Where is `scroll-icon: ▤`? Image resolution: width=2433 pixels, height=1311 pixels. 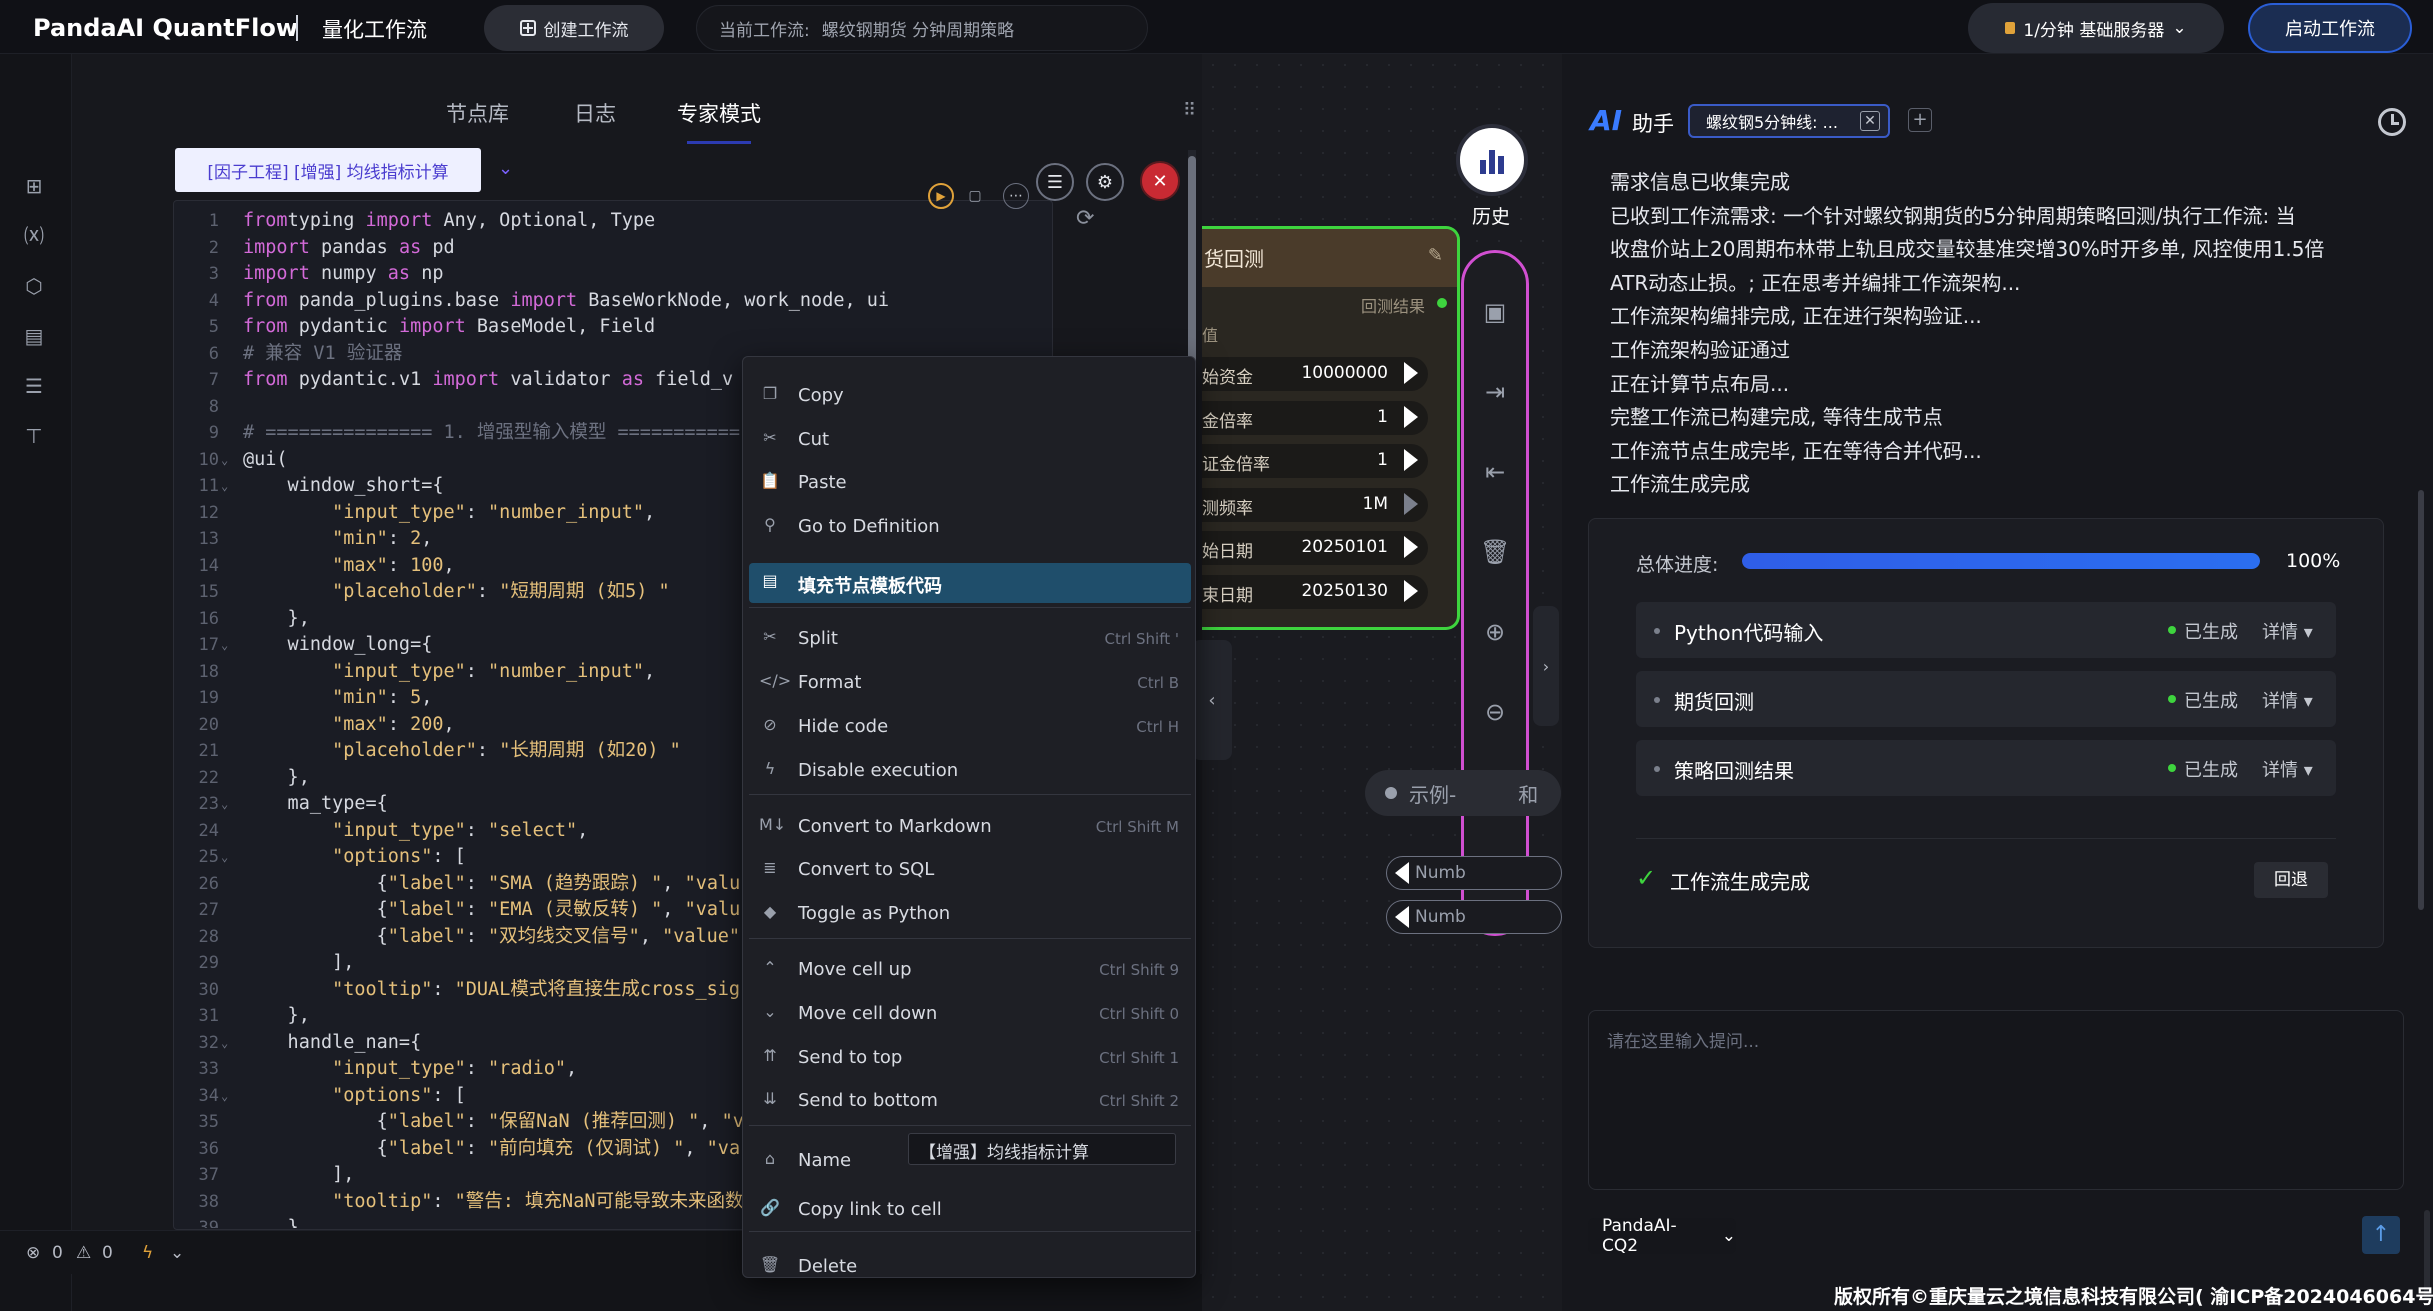
scroll-icon: ▤ is located at coordinates (34, 336).